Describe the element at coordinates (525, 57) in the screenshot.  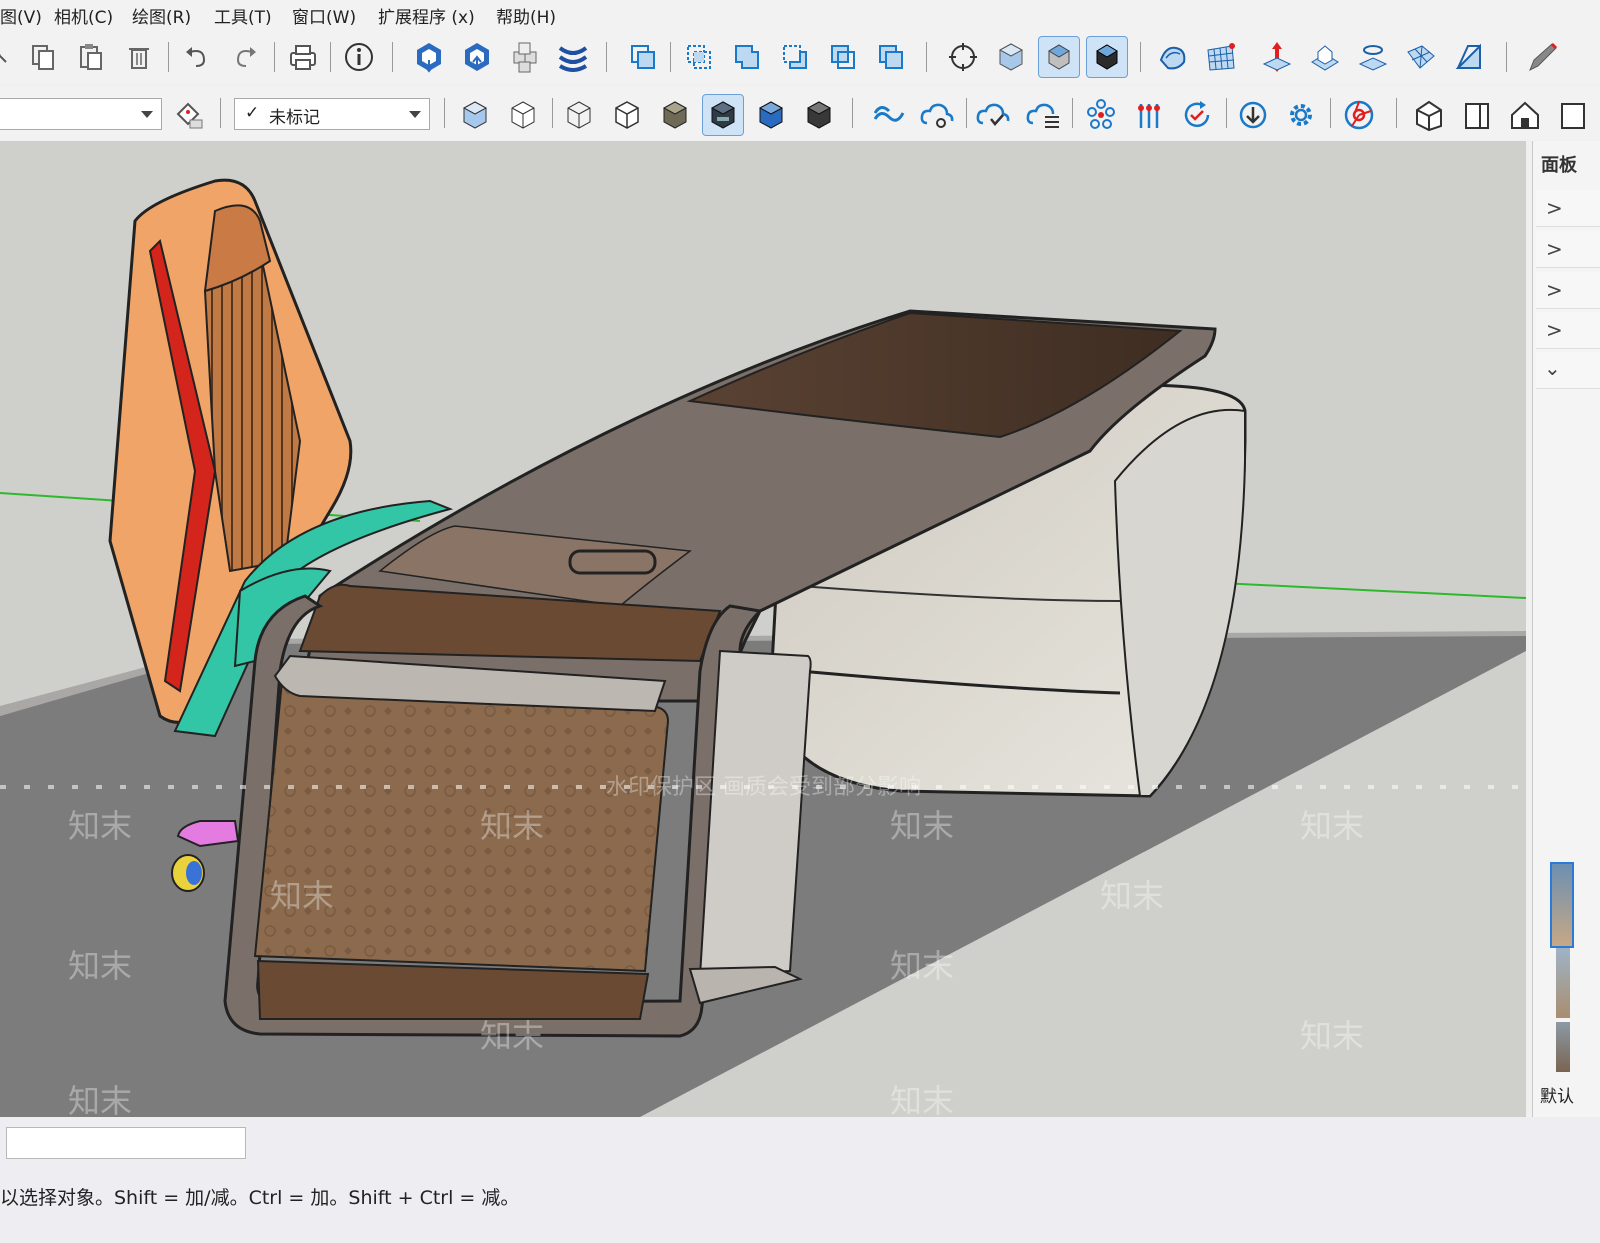
I see `share-component-icon` at that location.